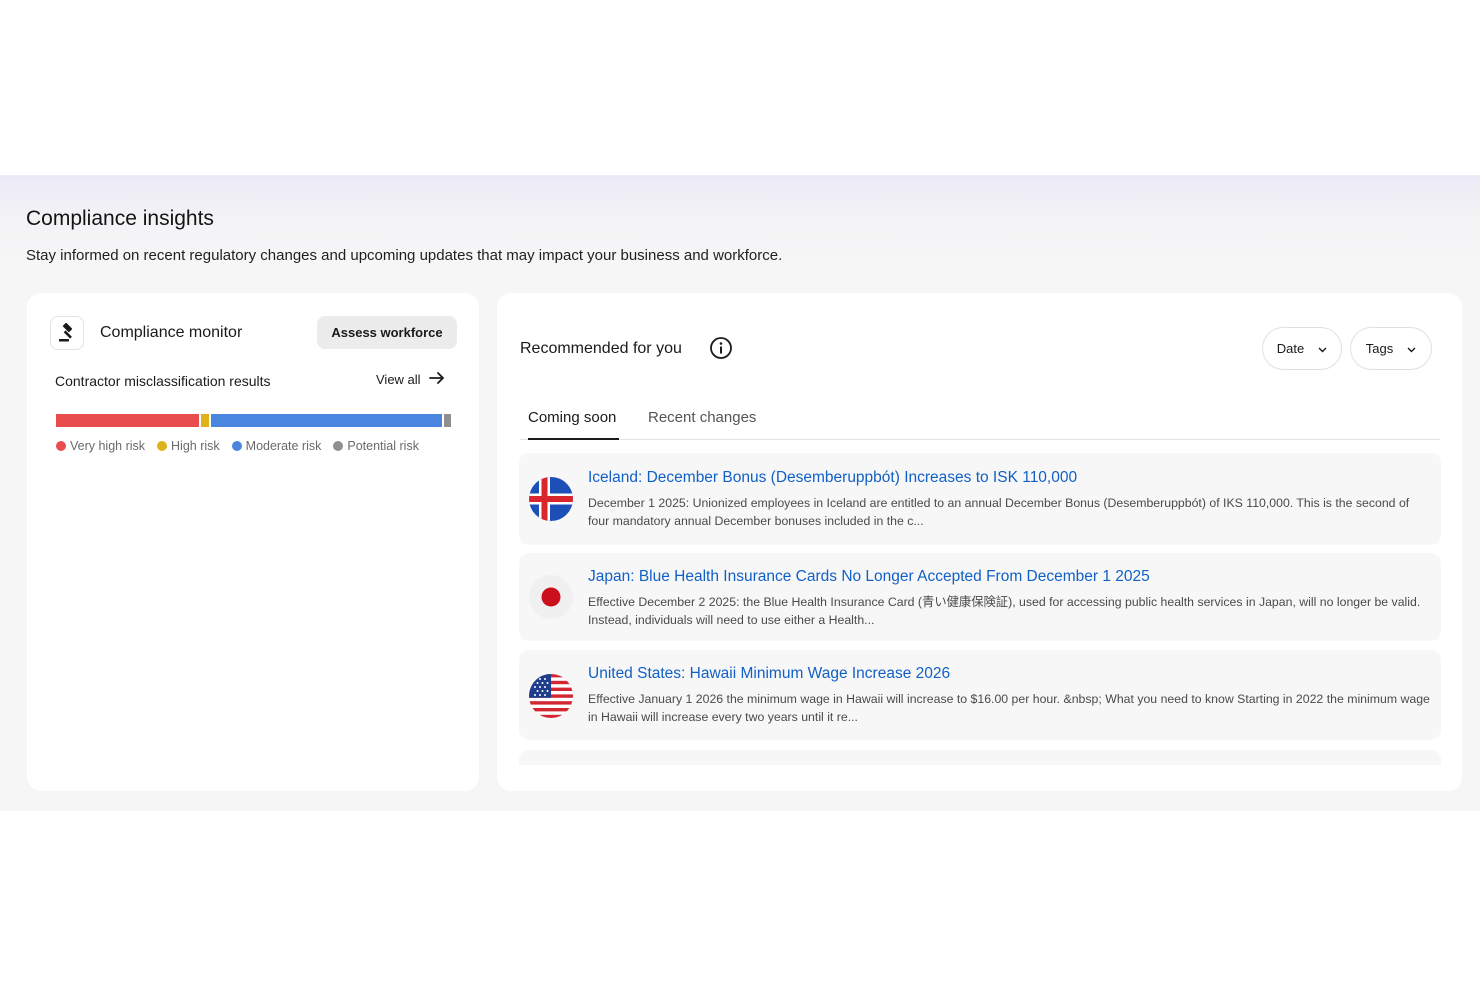  Describe the element at coordinates (573, 439) in the screenshot. I see `active-tab-indicator` at that location.